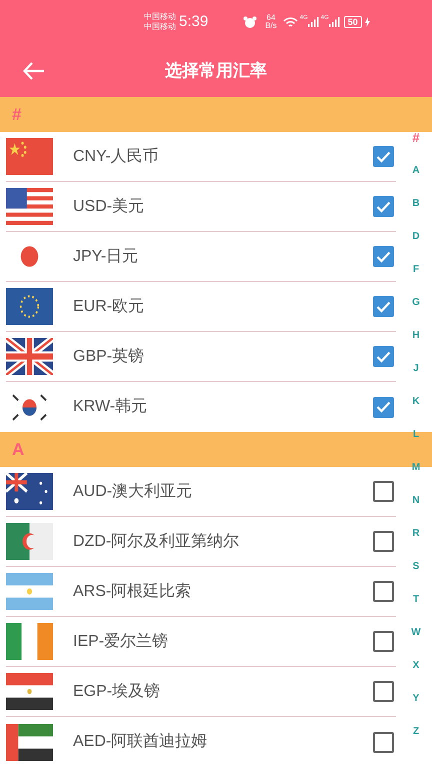 This screenshot has width=432, height=768. What do you see at coordinates (416, 665) in the screenshot?
I see `index-letter: X` at bounding box center [416, 665].